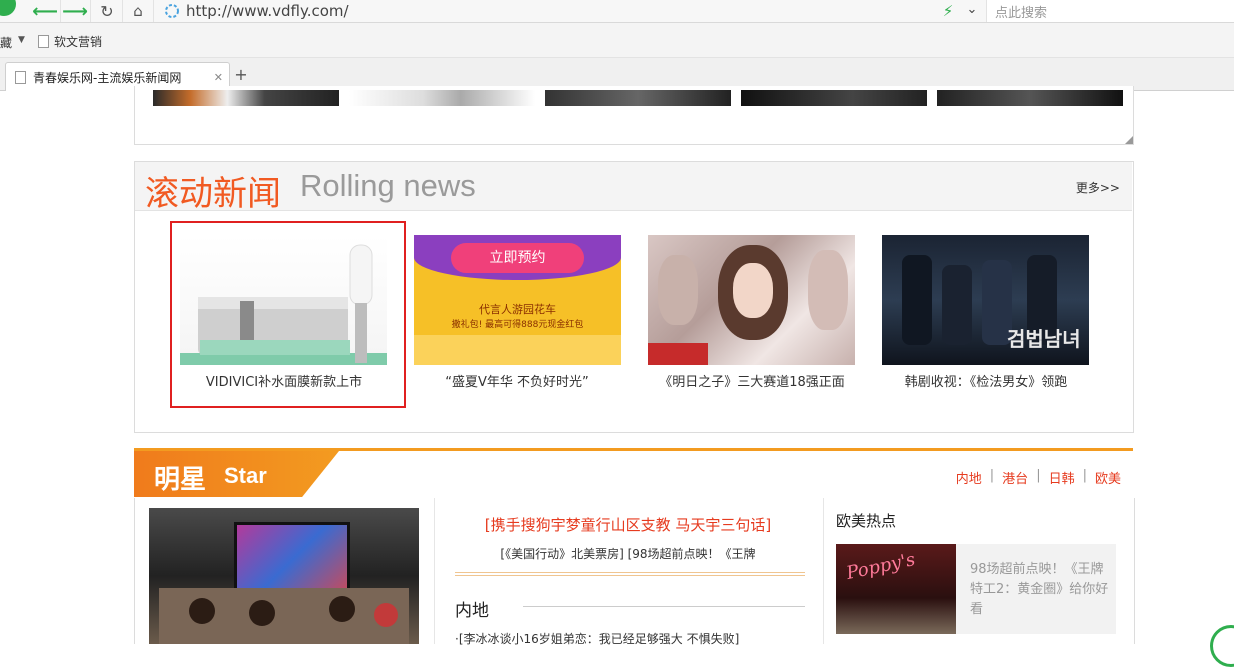  What do you see at coordinates (633, 188) in the screenshot?
I see `rolling-news-header: 滚动新闻 Rolling news 更多>>` at bounding box center [633, 188].